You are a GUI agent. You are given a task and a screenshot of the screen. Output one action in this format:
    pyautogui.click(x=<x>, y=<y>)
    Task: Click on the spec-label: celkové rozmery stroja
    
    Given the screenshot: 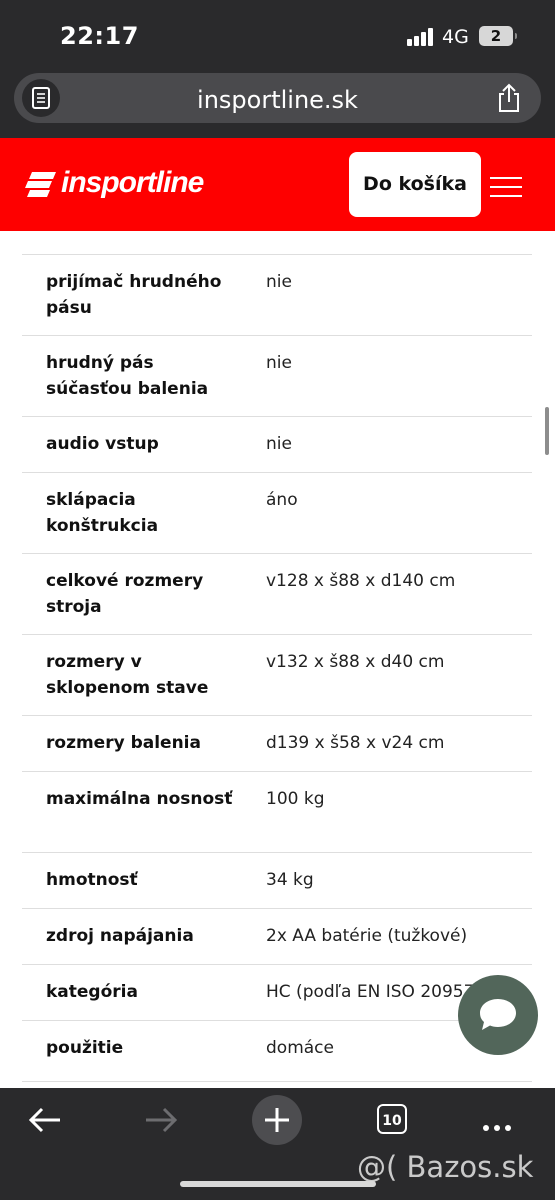 What is the action you would take?
    pyautogui.click(x=125, y=594)
    